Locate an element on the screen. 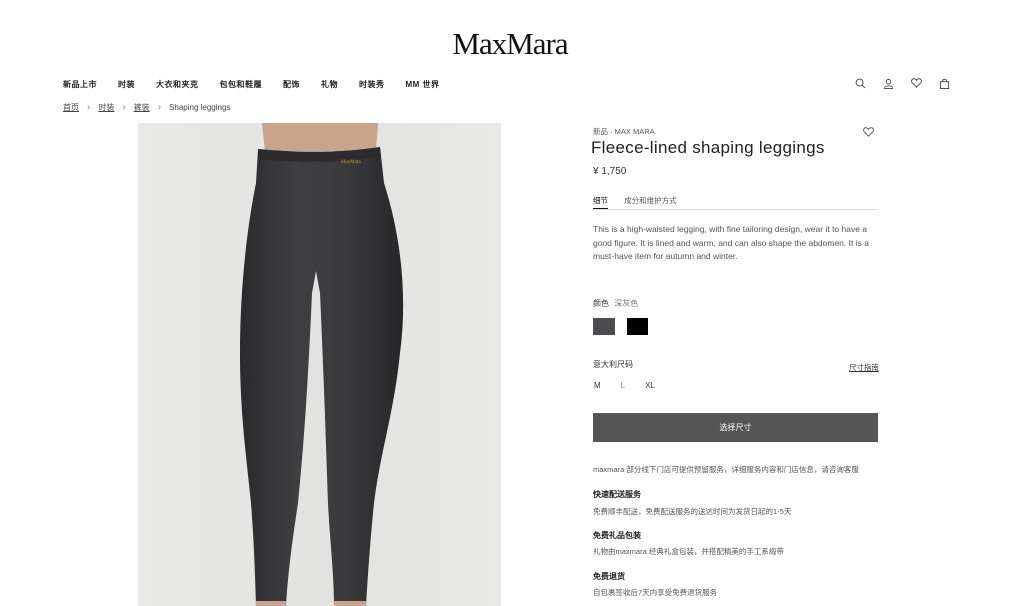 The image size is (1020, 606). returns-text: 自包裹签收后7天内享受免费退货服务 is located at coordinates (655, 592).